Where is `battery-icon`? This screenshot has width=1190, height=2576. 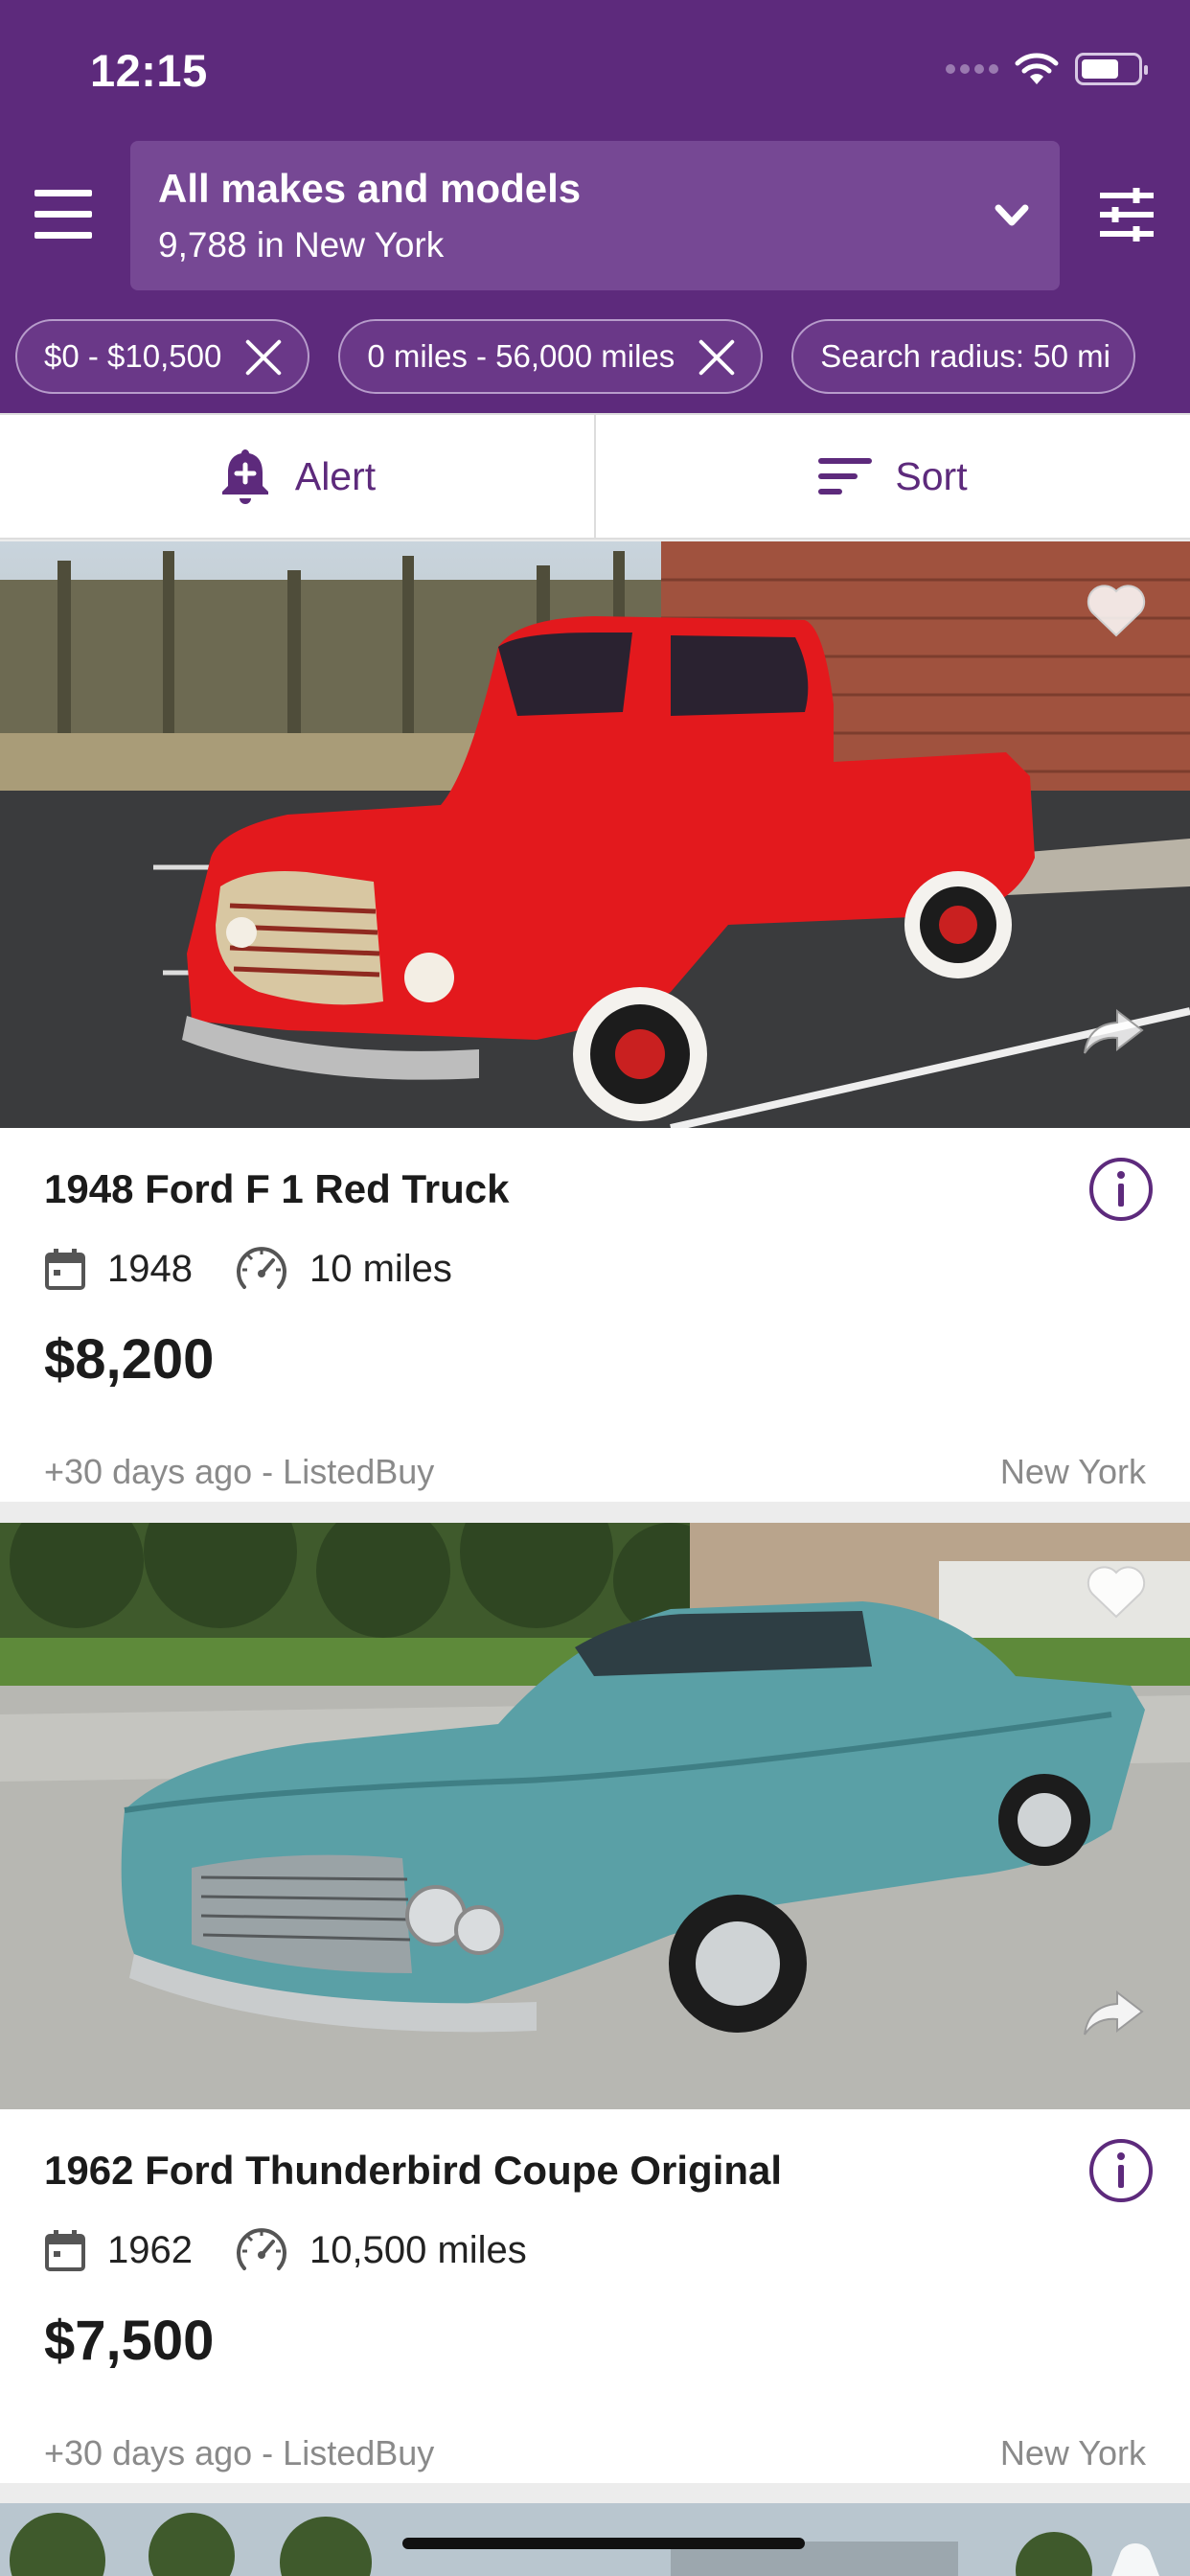 battery-icon is located at coordinates (1111, 69).